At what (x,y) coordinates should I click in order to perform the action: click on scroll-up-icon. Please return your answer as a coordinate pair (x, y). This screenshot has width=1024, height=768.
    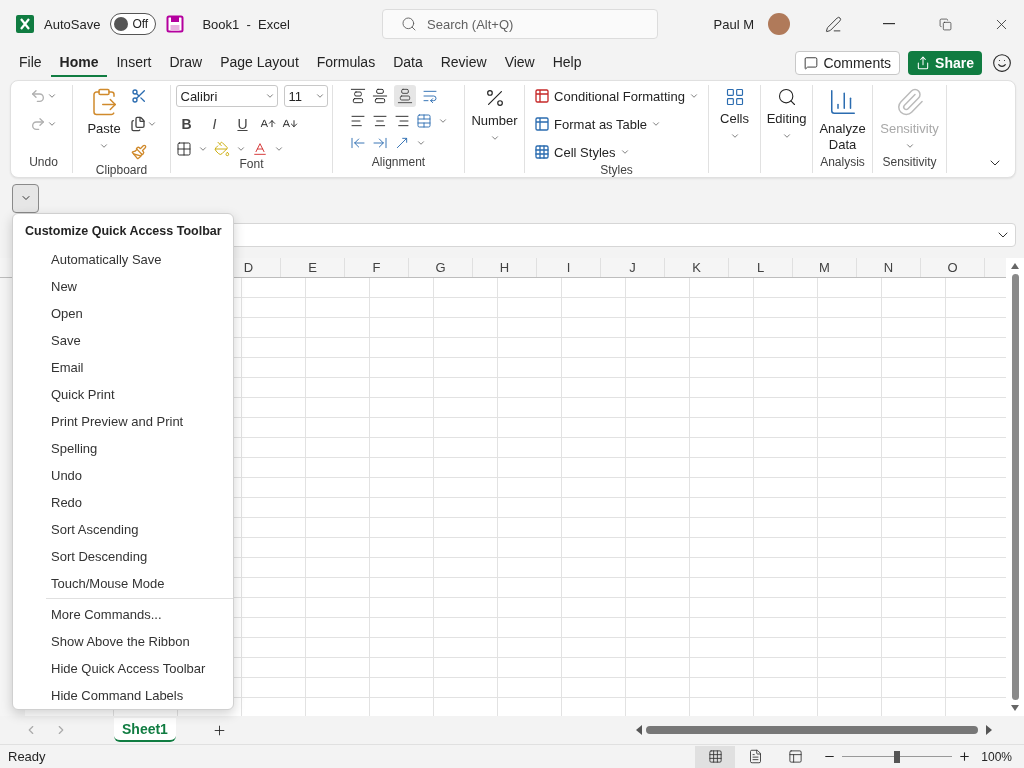
    Looking at the image, I should click on (1015, 266).